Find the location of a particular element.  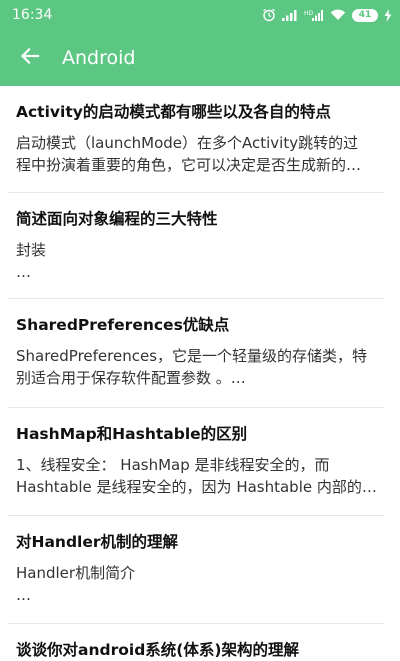

item-title: Activity的启动模式都有哪些以及各自的特点 is located at coordinates (173, 112).